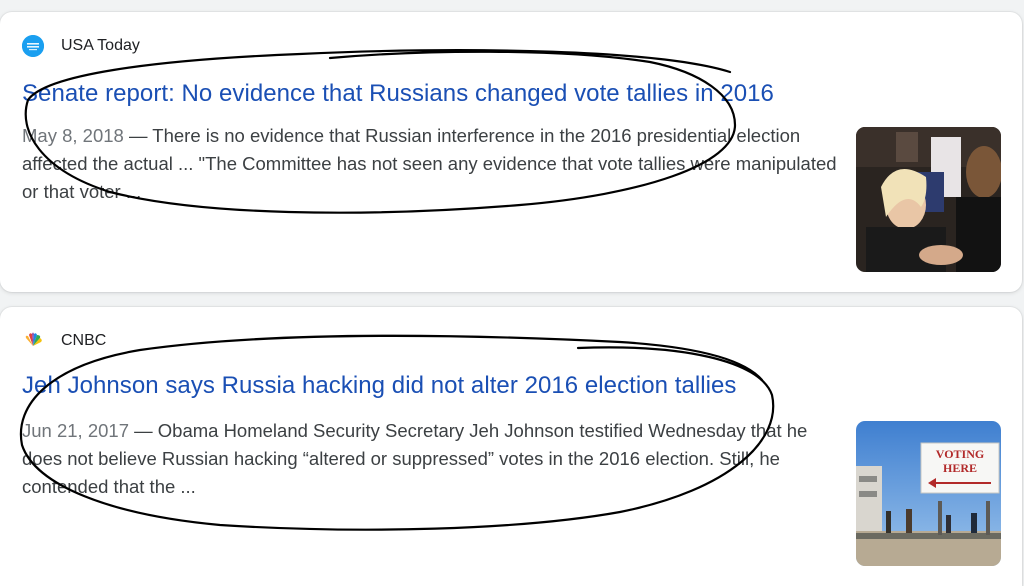 This screenshot has height=586, width=1024. I want to click on source-name: CNBC, so click(83, 341).